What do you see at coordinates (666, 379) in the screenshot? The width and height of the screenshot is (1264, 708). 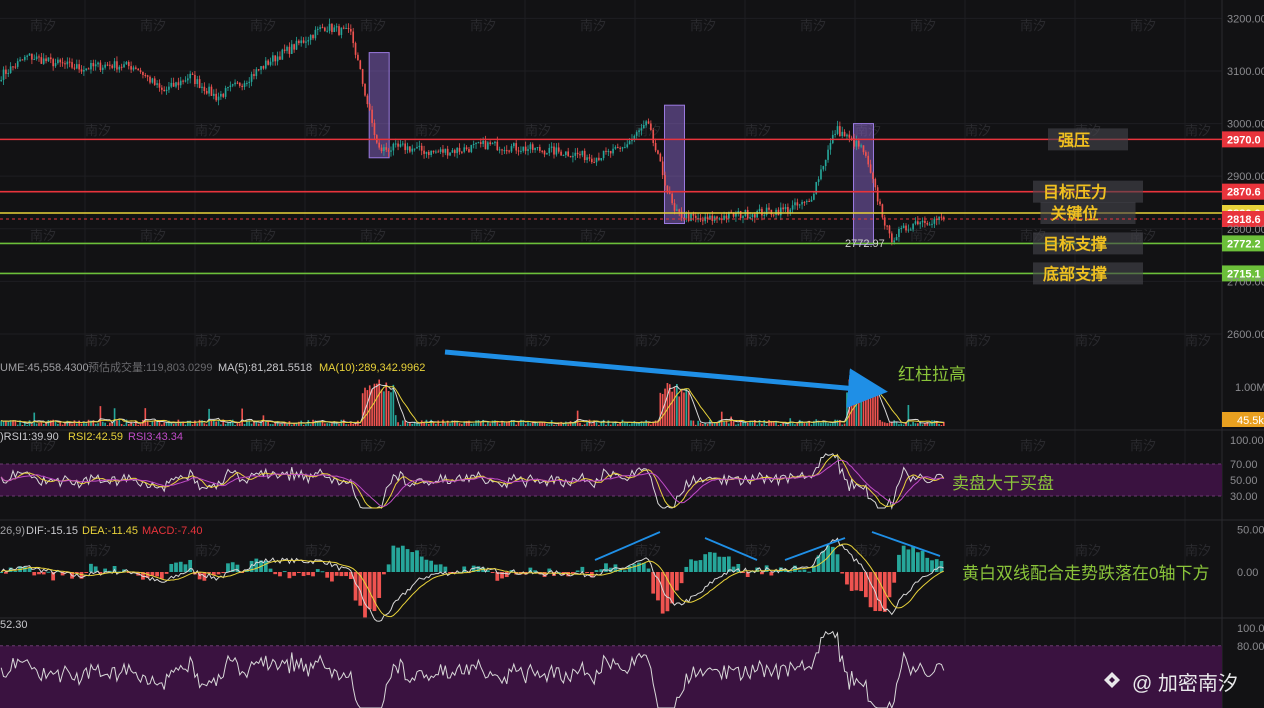 I see `trend-arrow` at bounding box center [666, 379].